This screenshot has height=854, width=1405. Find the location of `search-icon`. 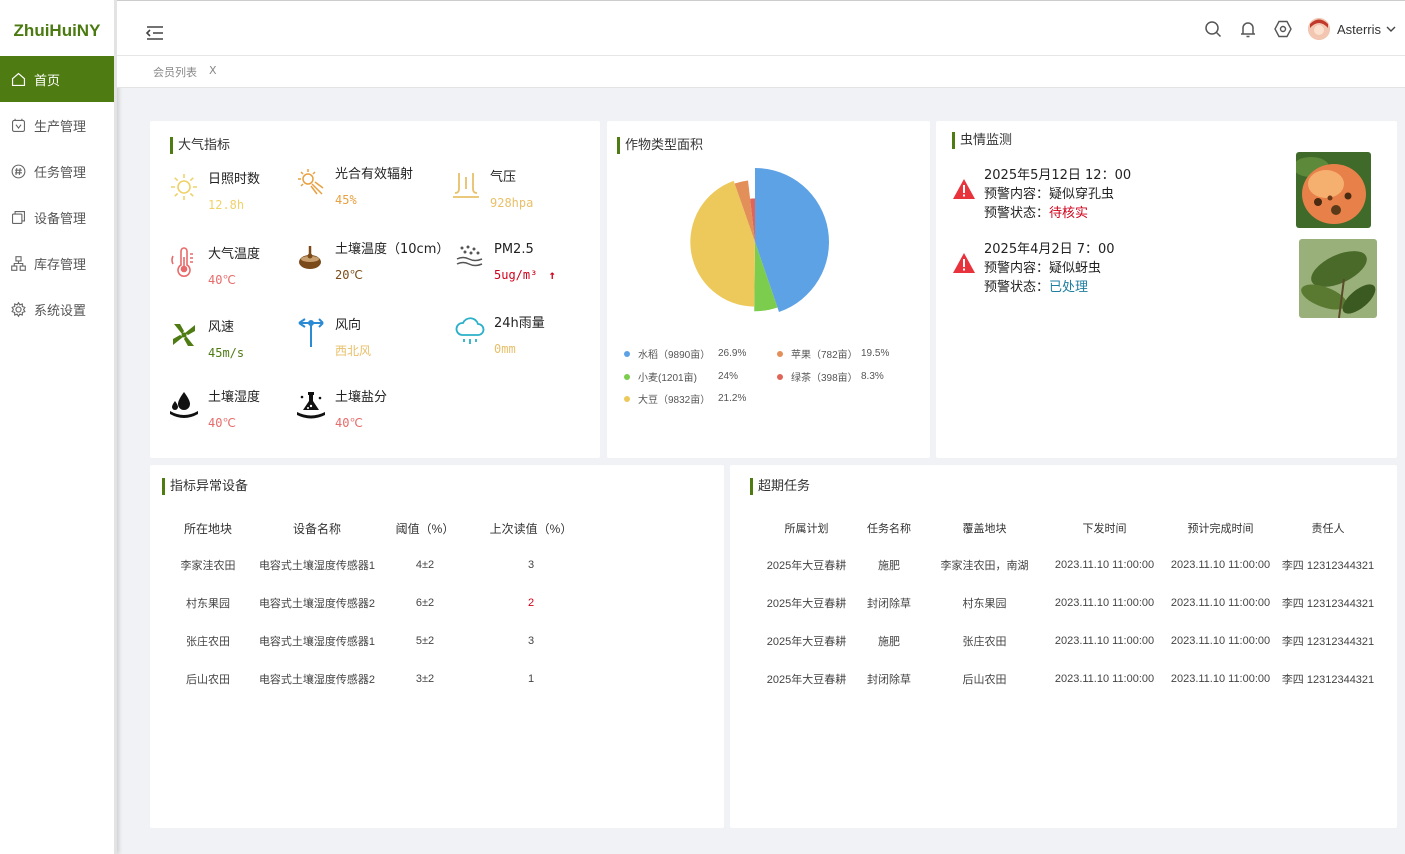

search-icon is located at coordinates (1213, 29).